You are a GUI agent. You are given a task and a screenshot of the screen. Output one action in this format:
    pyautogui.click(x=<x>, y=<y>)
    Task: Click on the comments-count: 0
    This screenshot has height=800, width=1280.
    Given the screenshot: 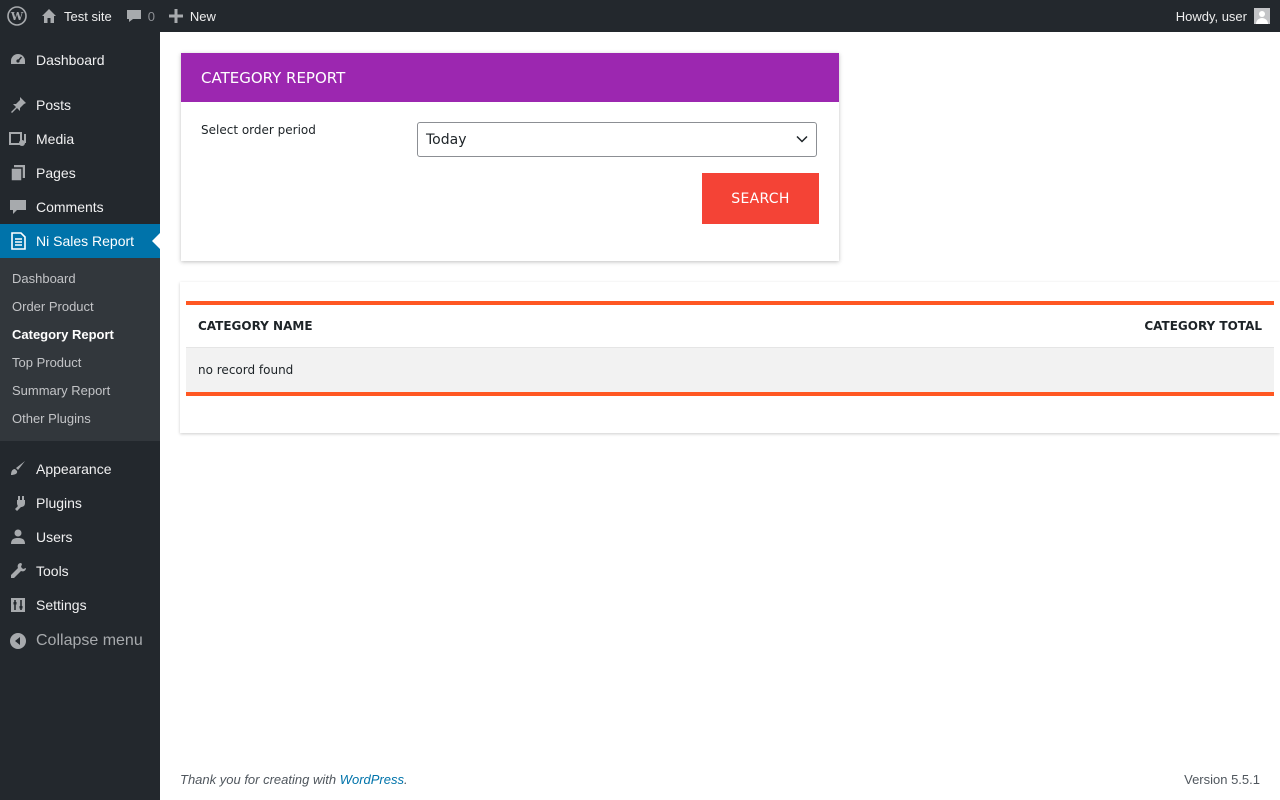 What is the action you would take?
    pyautogui.click(x=151, y=16)
    